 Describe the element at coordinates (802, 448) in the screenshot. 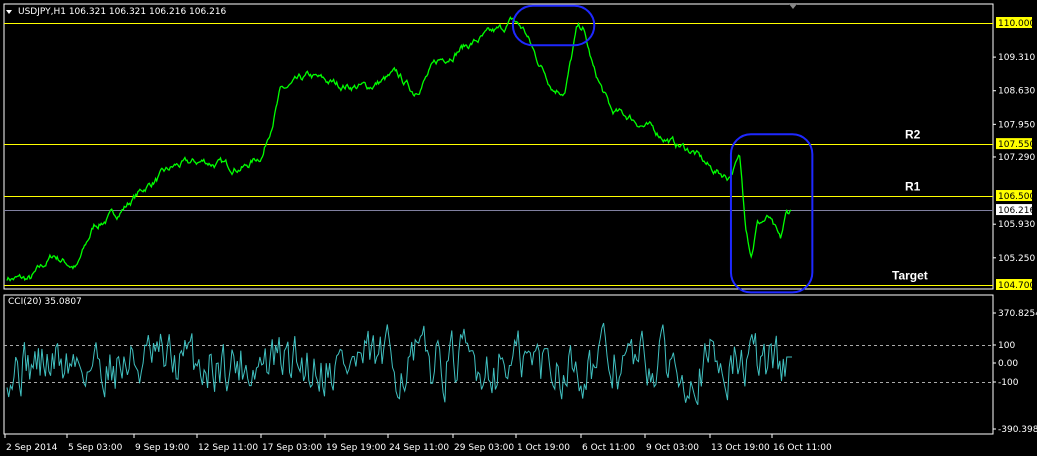

I see `time-tick-label: 16 Oct 11:00` at that location.